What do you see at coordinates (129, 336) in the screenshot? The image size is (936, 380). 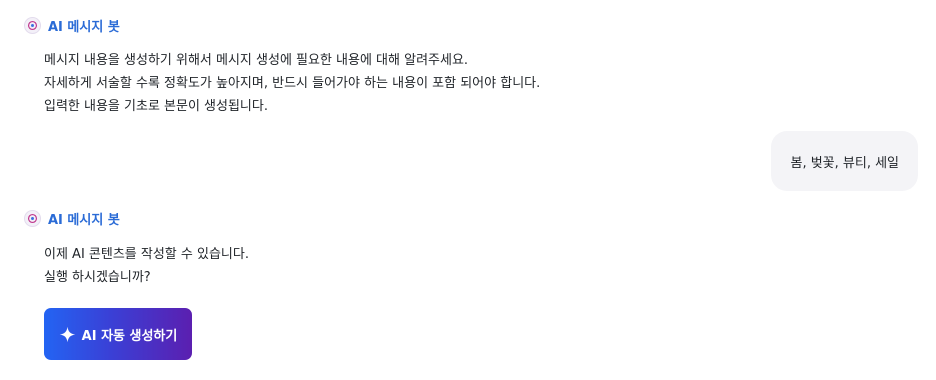 I see `ai-generate-button-label: AI 자동 생성하기` at bounding box center [129, 336].